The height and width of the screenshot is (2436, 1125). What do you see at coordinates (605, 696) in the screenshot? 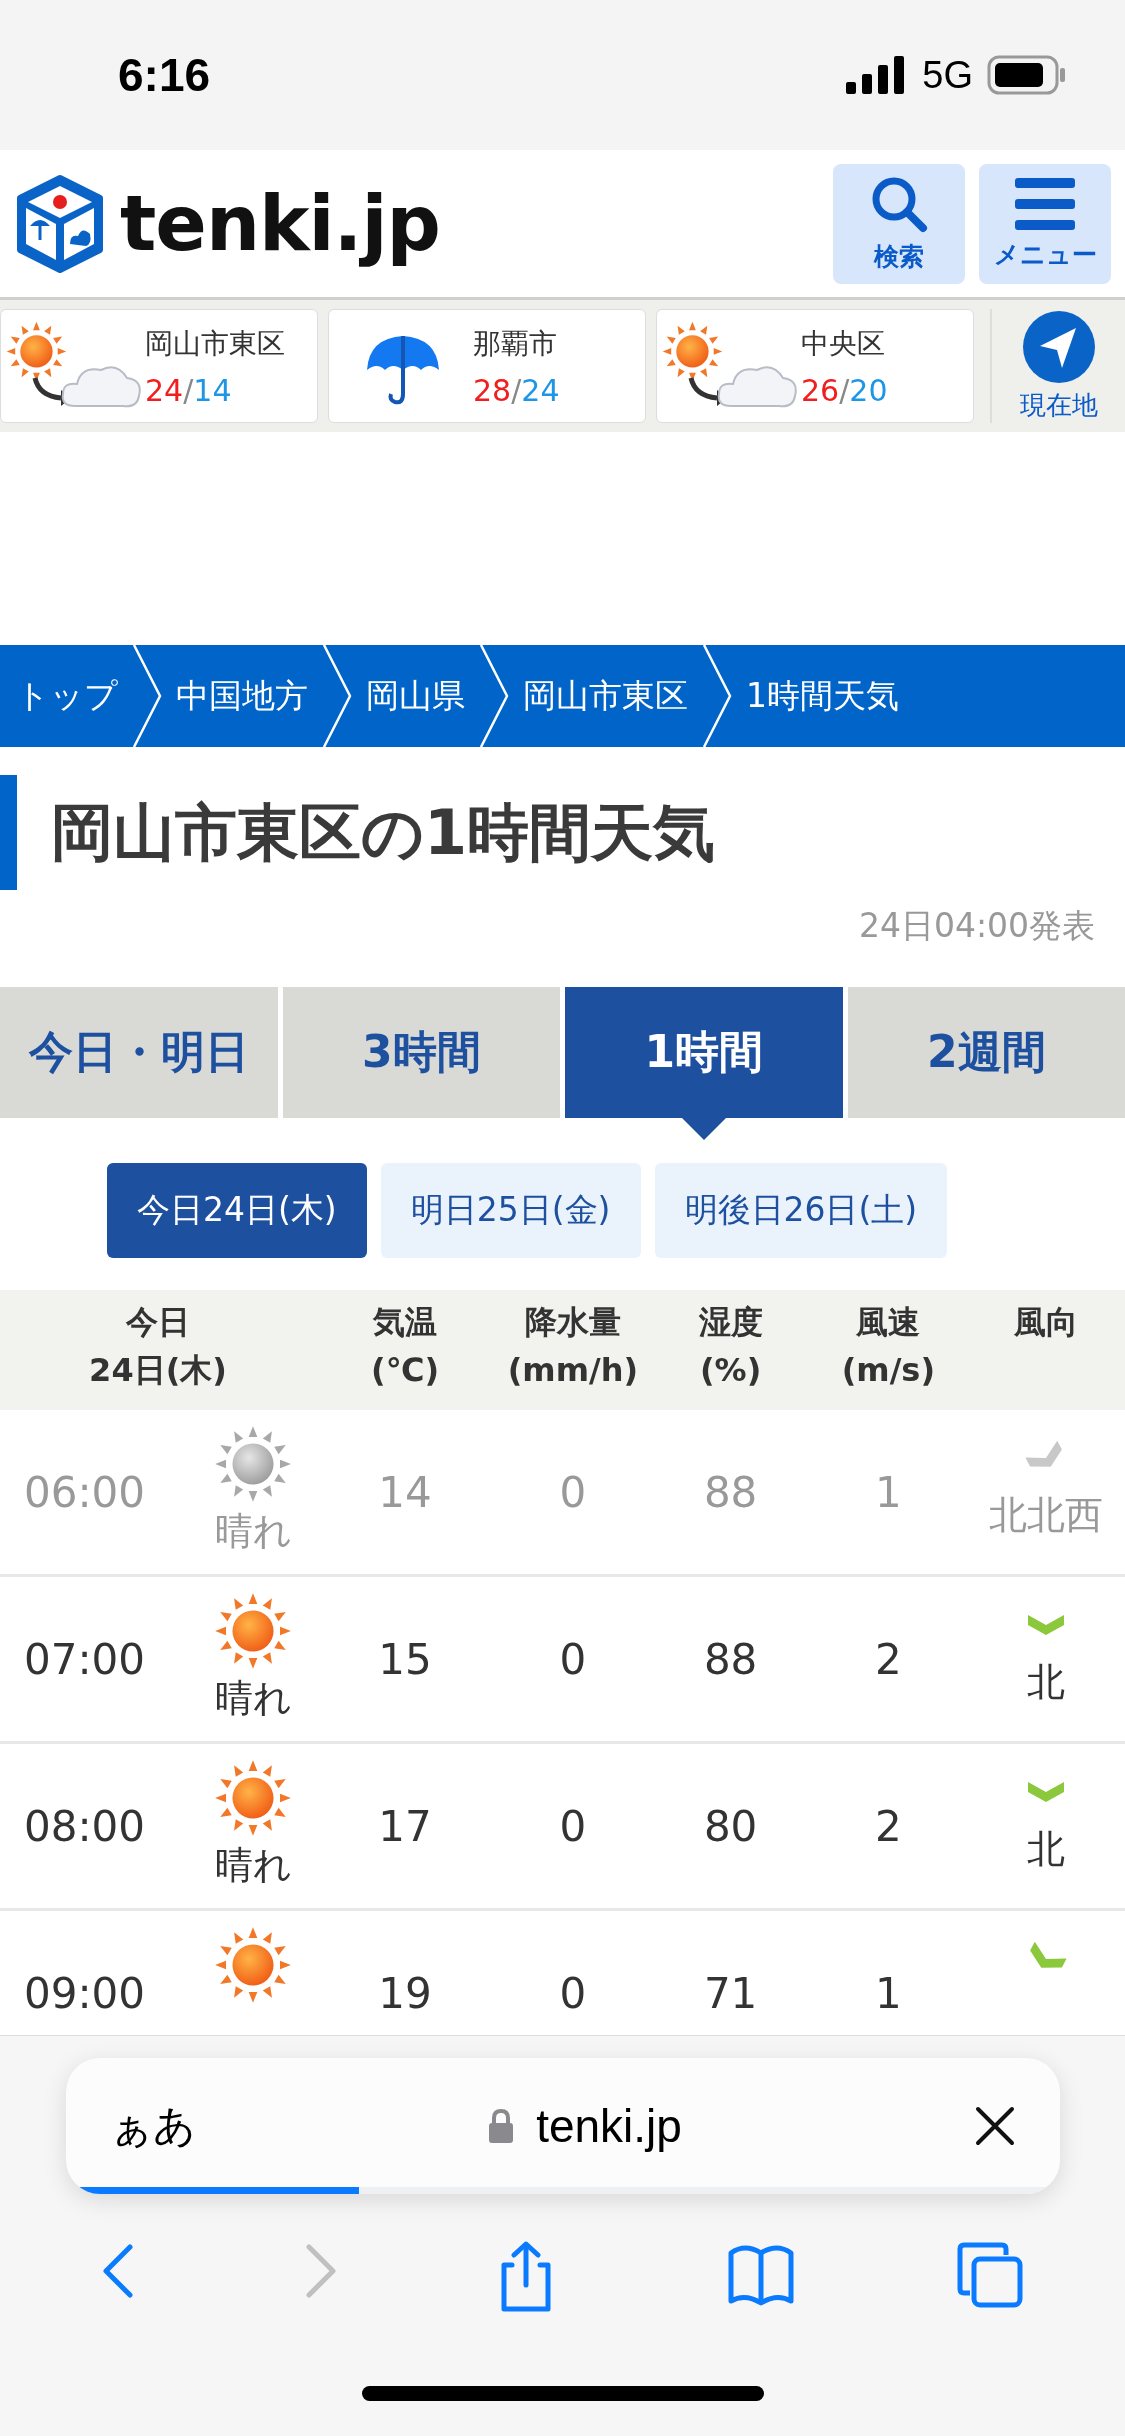
I see `breadcrumb-link: 岡山市東区` at bounding box center [605, 696].